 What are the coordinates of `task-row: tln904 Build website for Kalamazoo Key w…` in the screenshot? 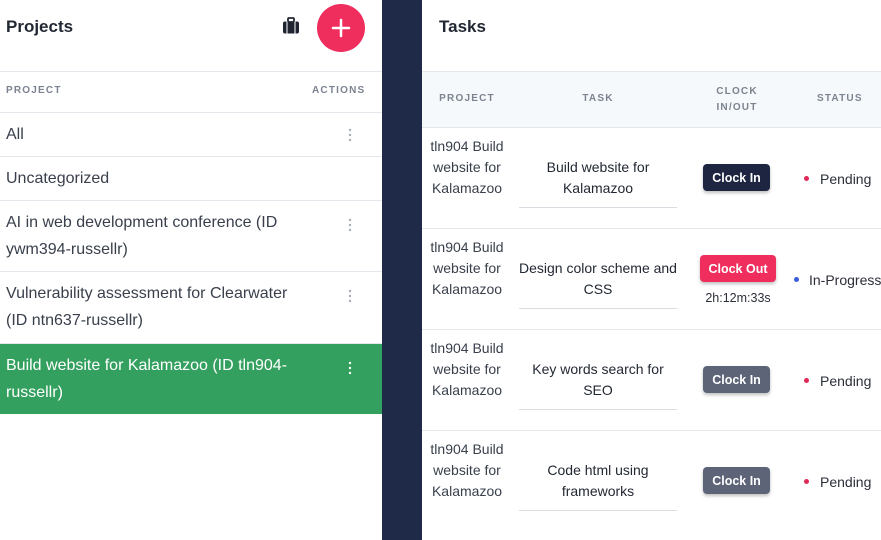 It's located at (651, 380).